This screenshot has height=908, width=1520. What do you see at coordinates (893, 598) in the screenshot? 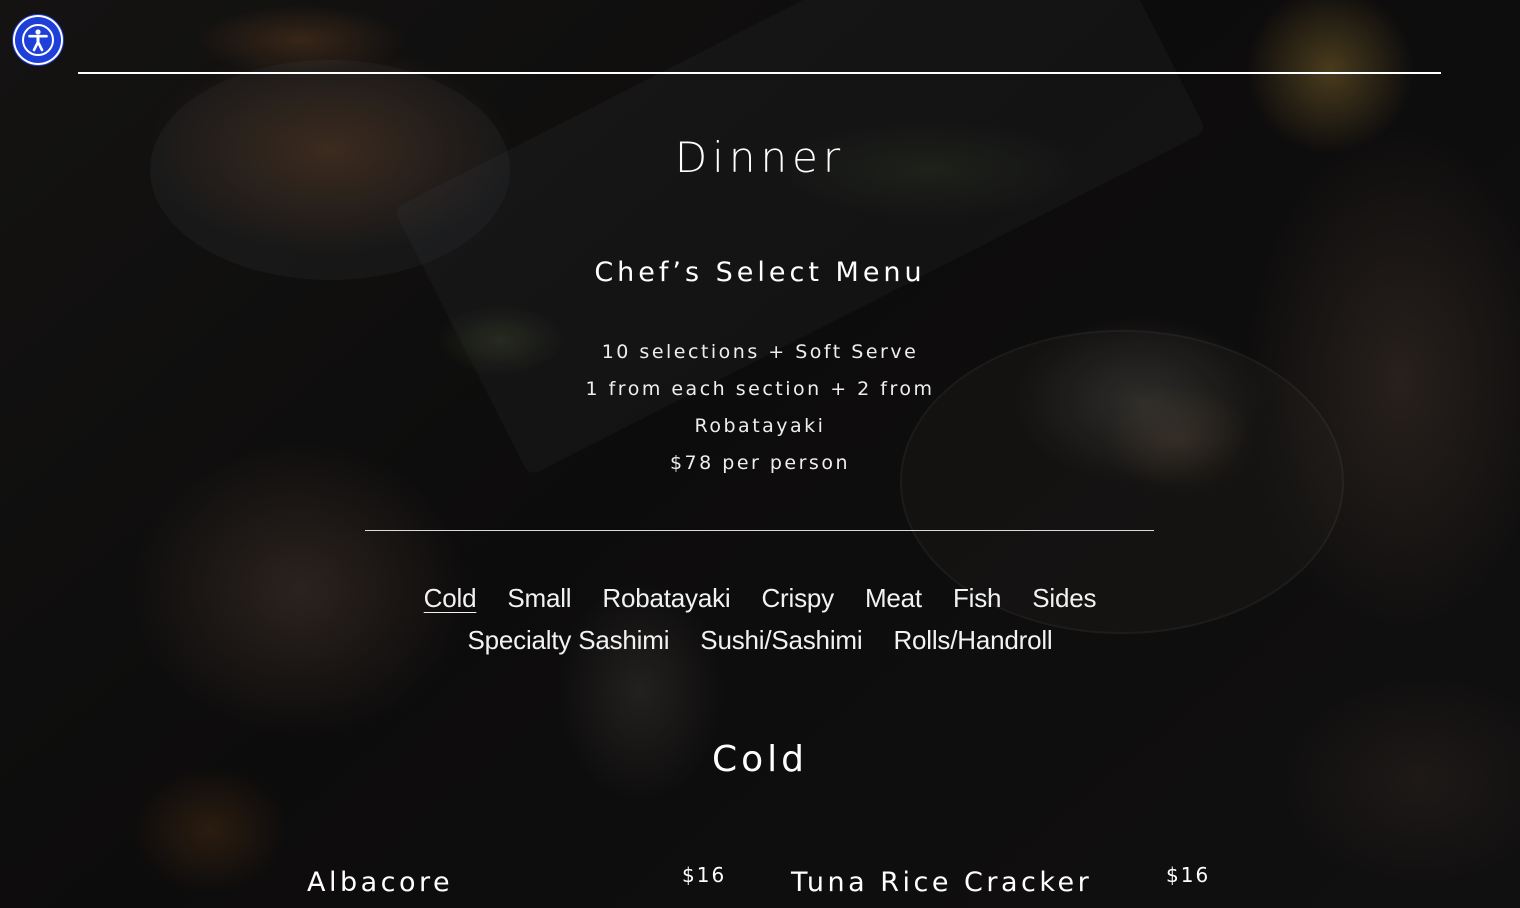
I see `category-link-meat: Meat` at bounding box center [893, 598].